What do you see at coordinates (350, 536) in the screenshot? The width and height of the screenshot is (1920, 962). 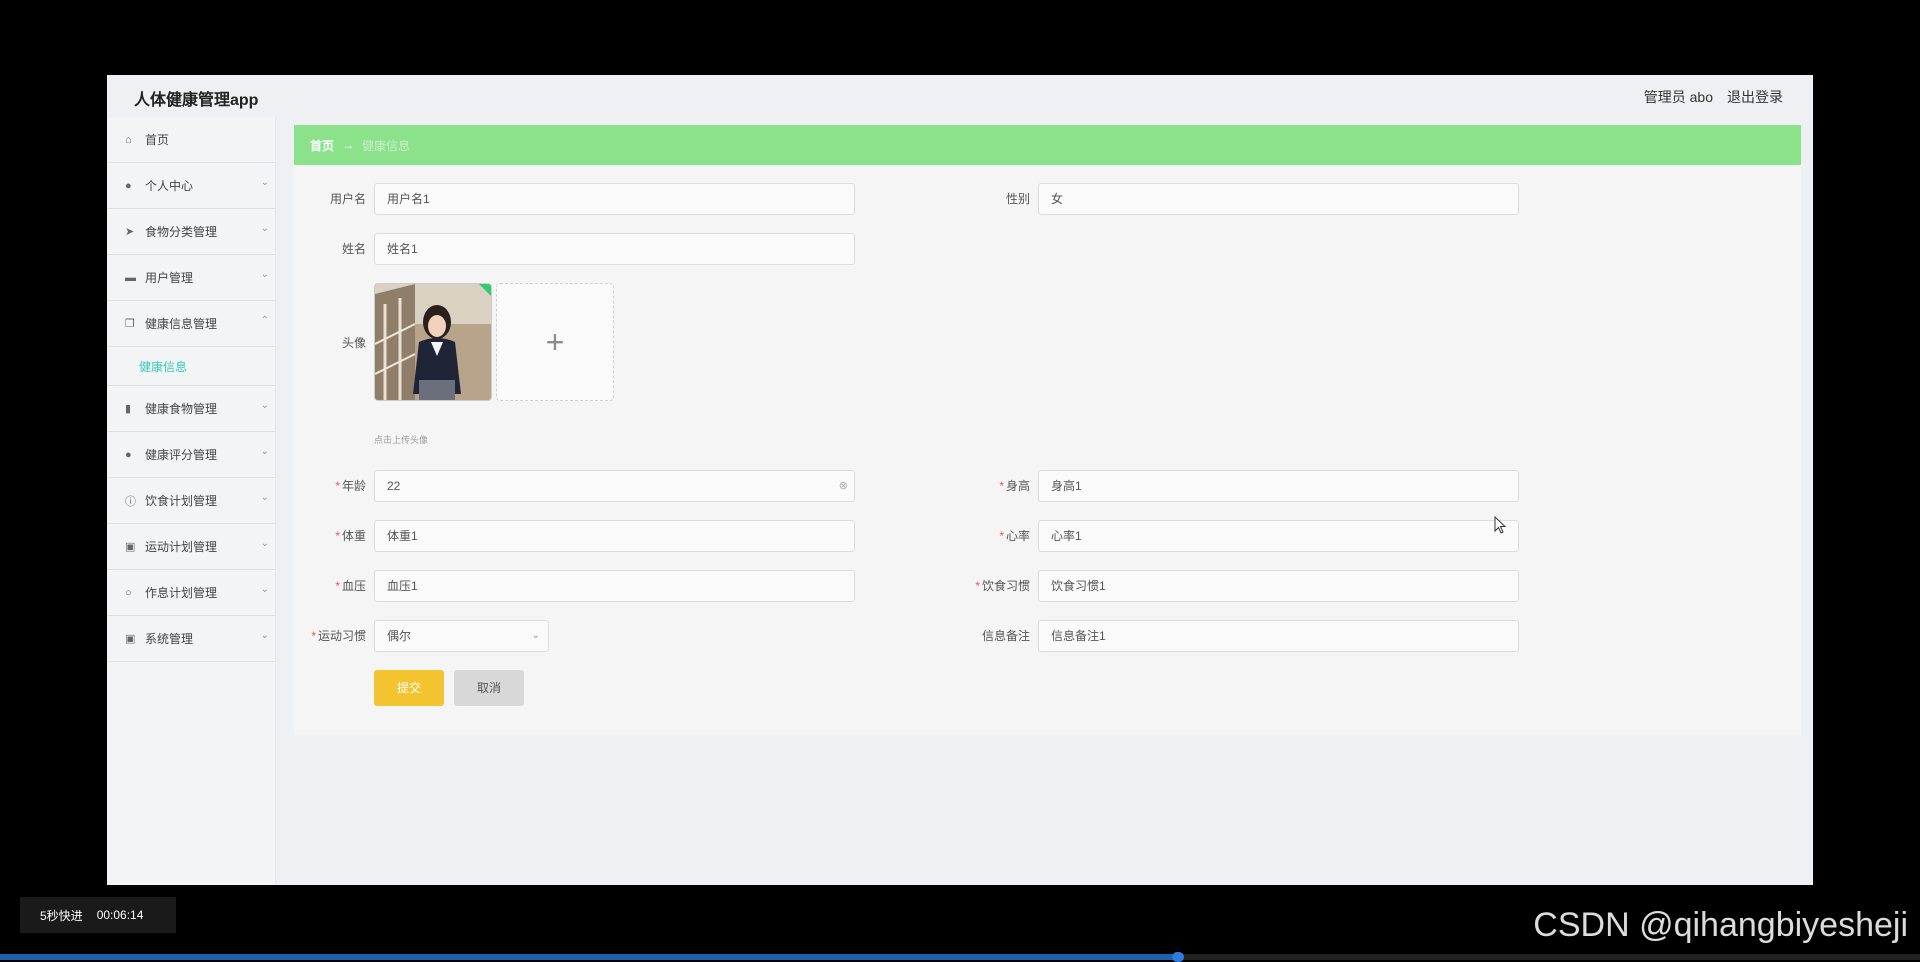 I see `weight-label: * 体重` at bounding box center [350, 536].